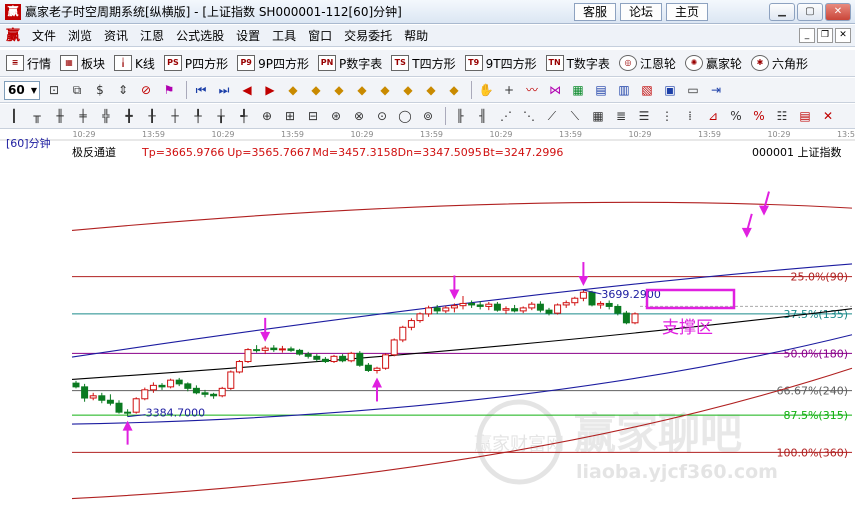 This screenshot has height=508, width=855. Describe the element at coordinates (670, 90) in the screenshot. I see `save-icon: ▣` at that location.